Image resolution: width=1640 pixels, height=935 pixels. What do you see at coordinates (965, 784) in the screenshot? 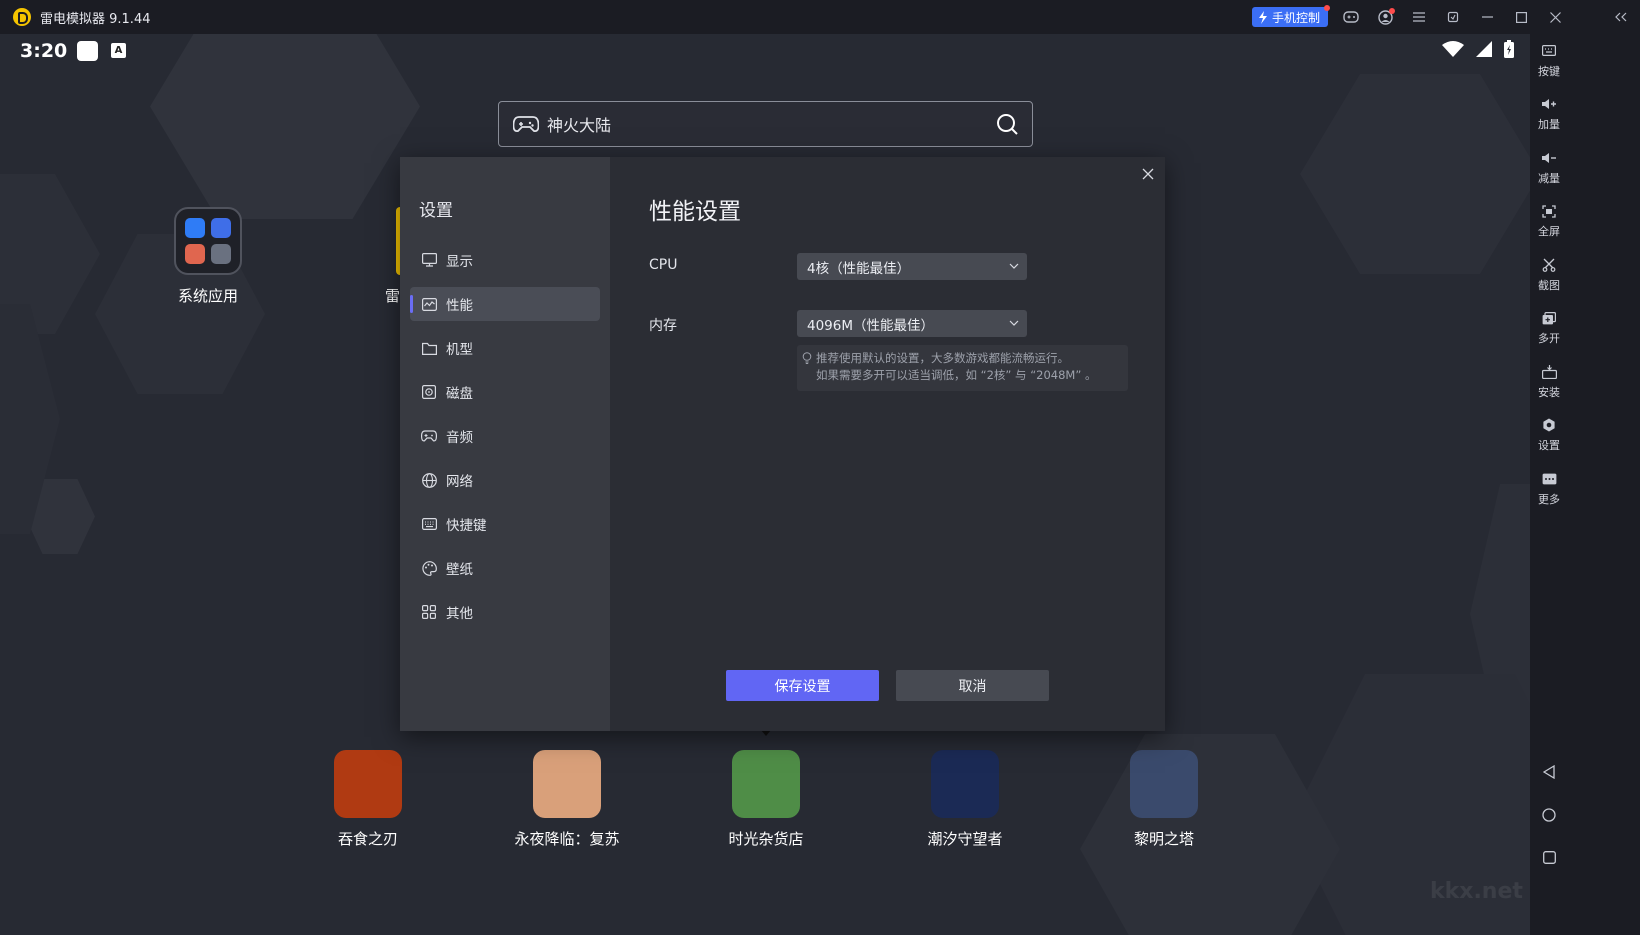
I see `app-icon-chaoxi` at bounding box center [965, 784].